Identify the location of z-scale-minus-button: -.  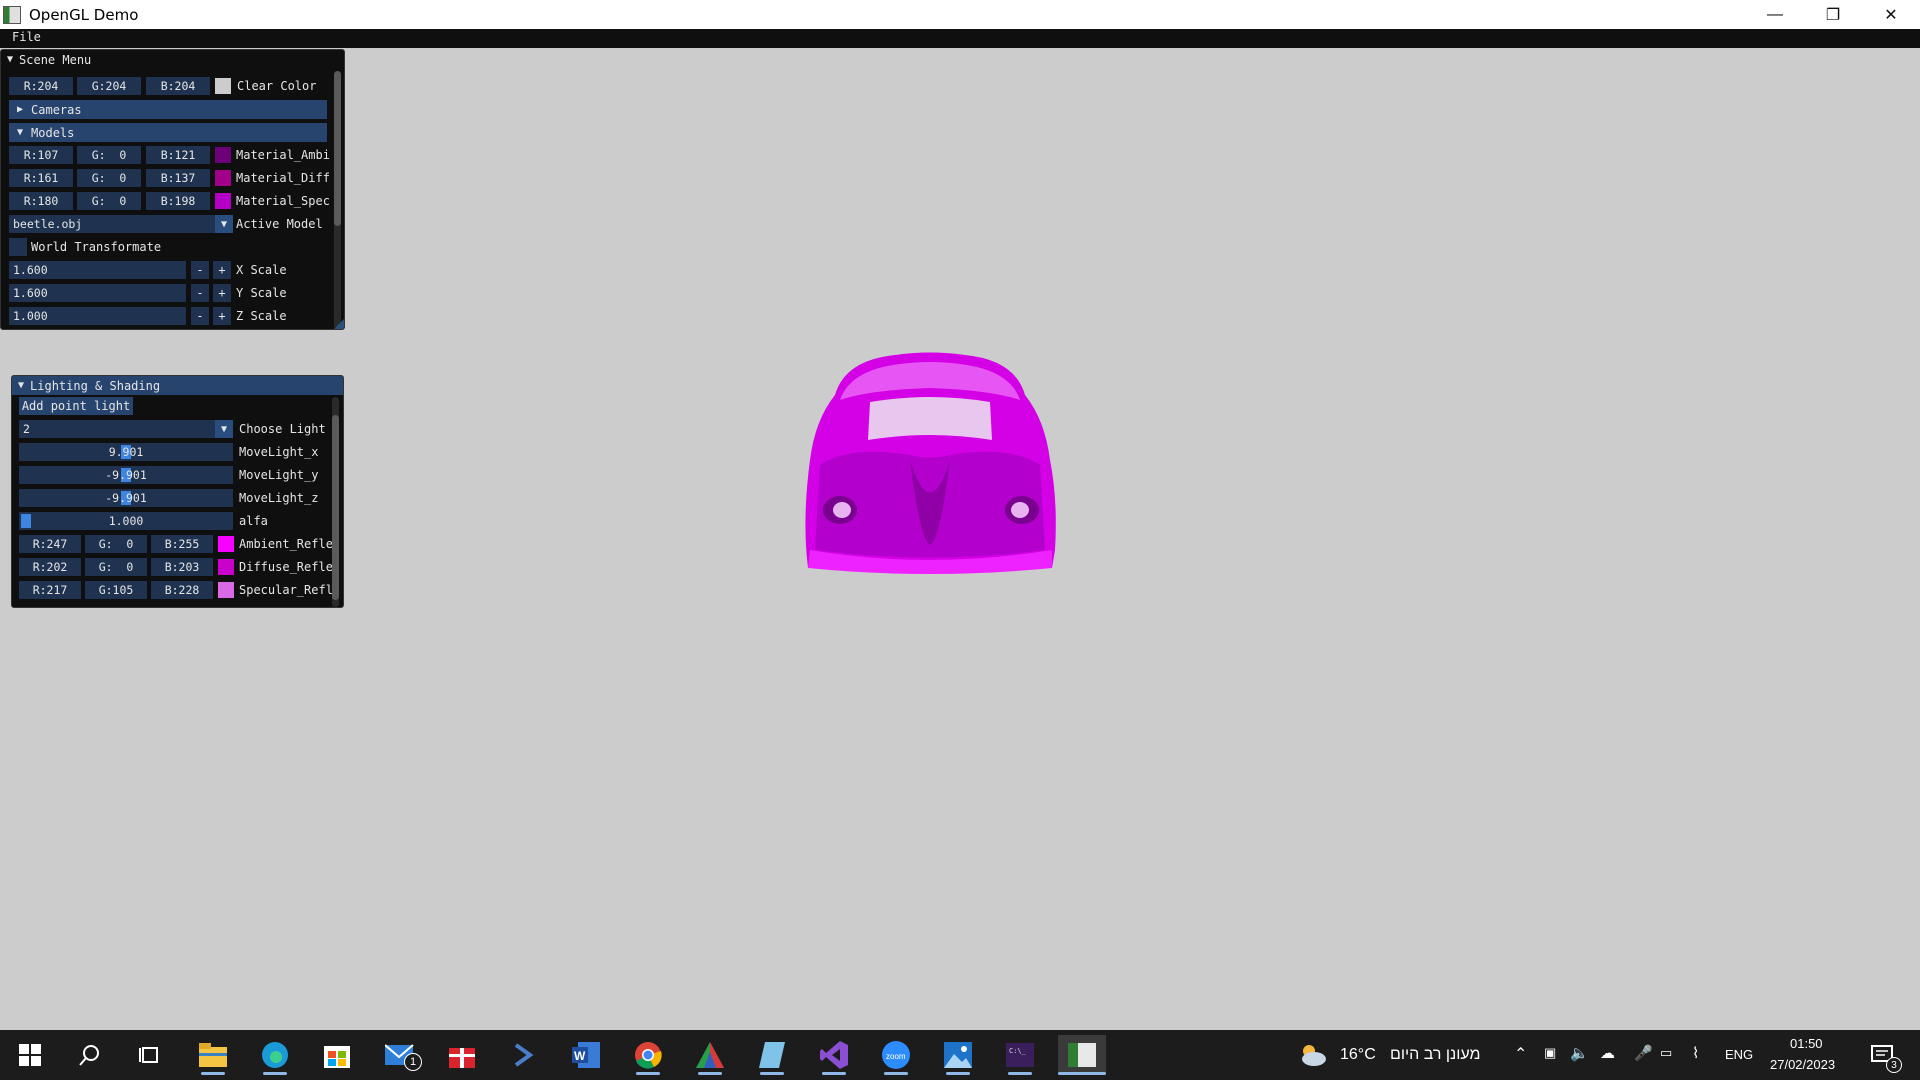
(200, 316).